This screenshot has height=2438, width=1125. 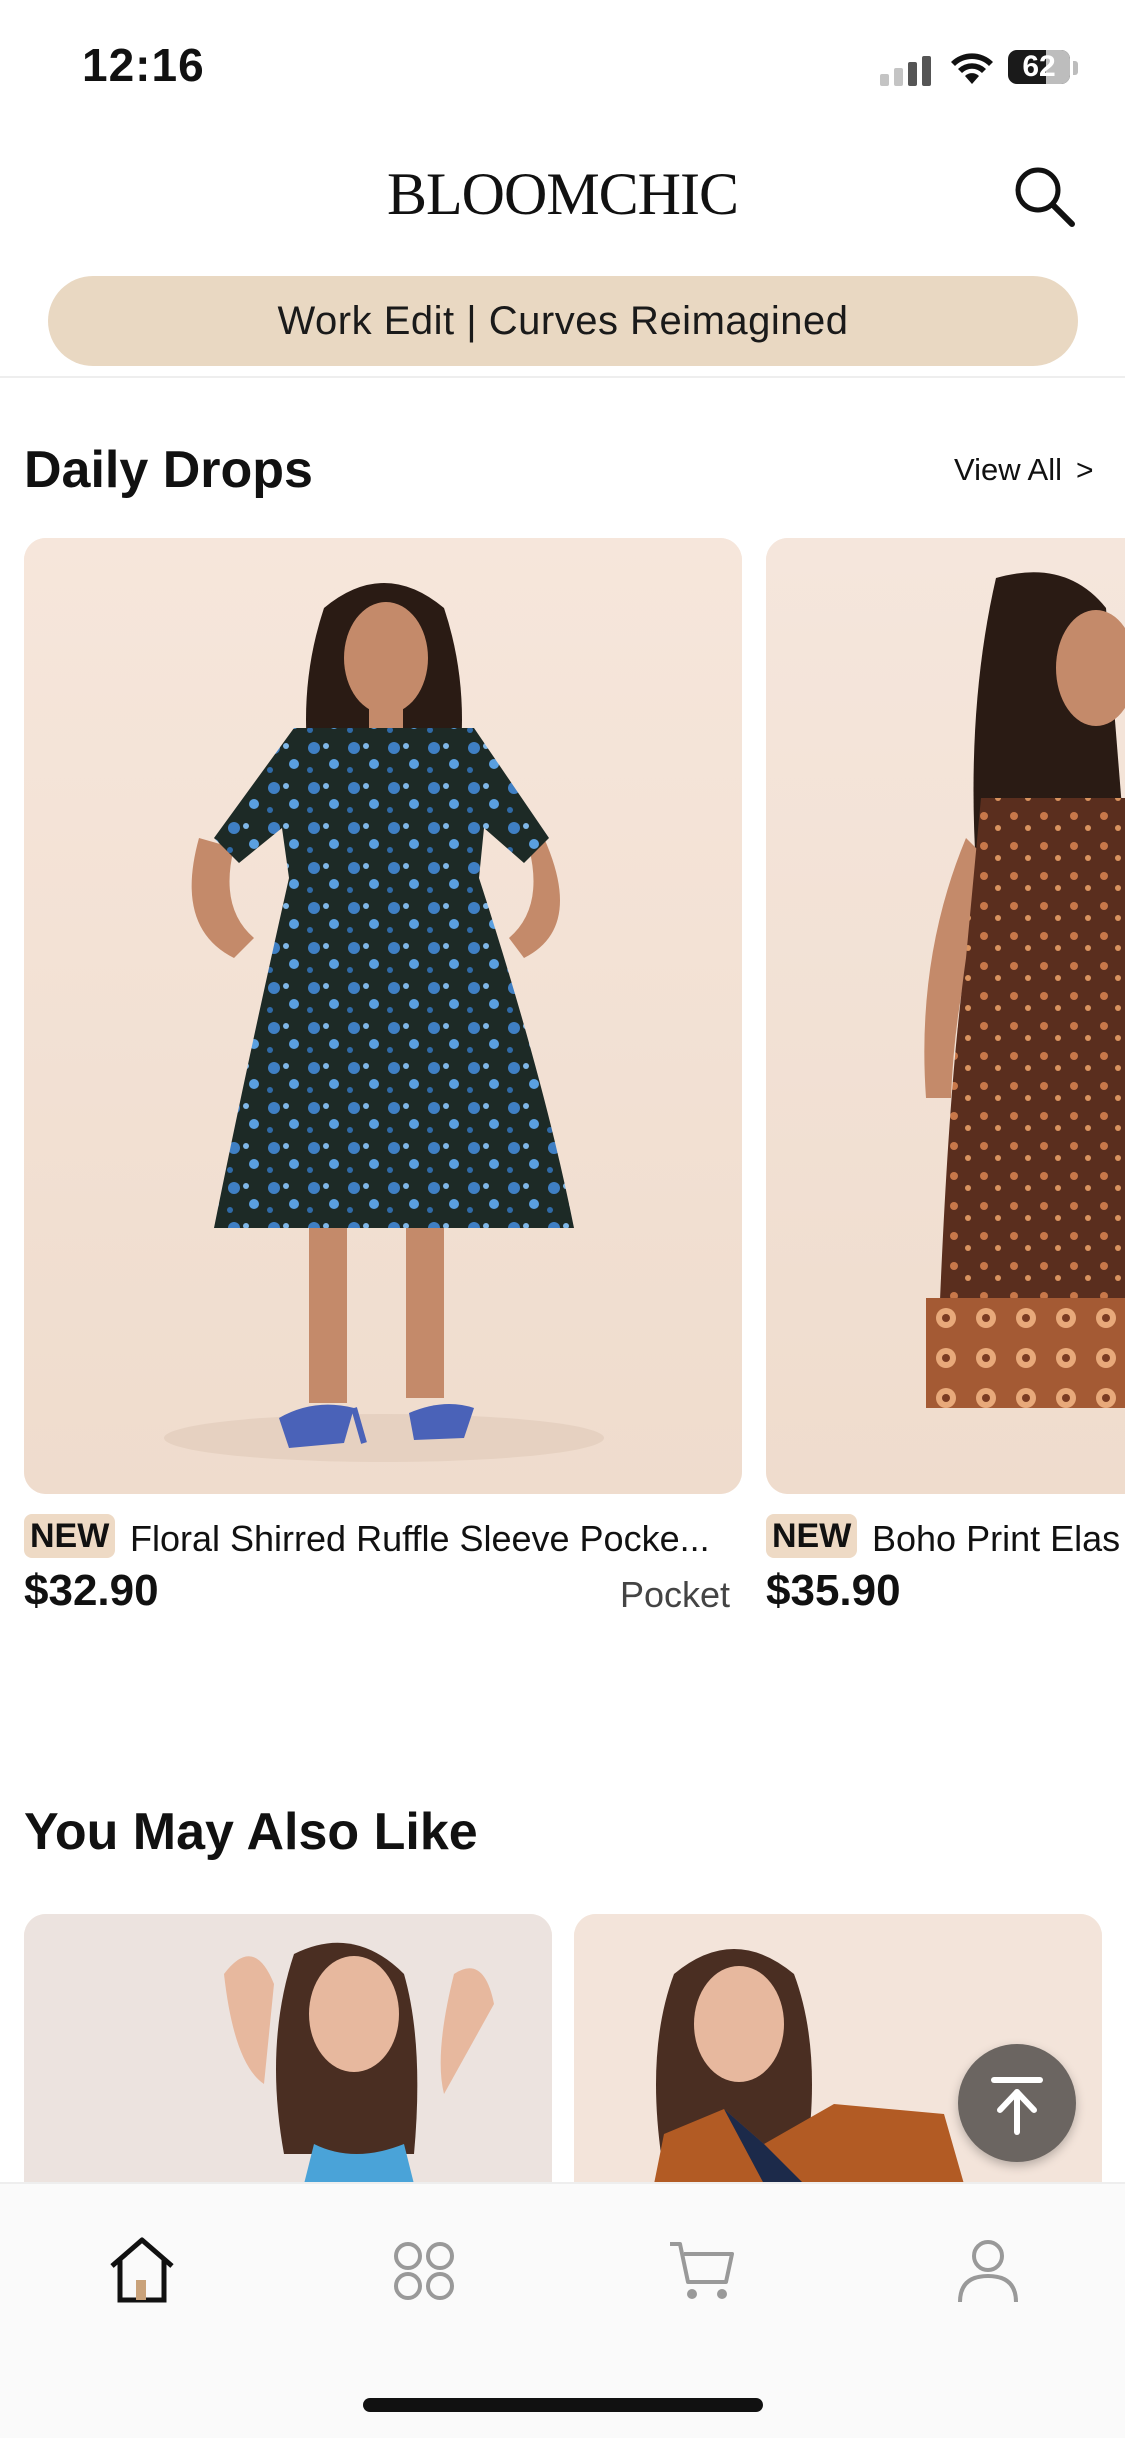 I want to click on product-image, so click(x=945, y=1016).